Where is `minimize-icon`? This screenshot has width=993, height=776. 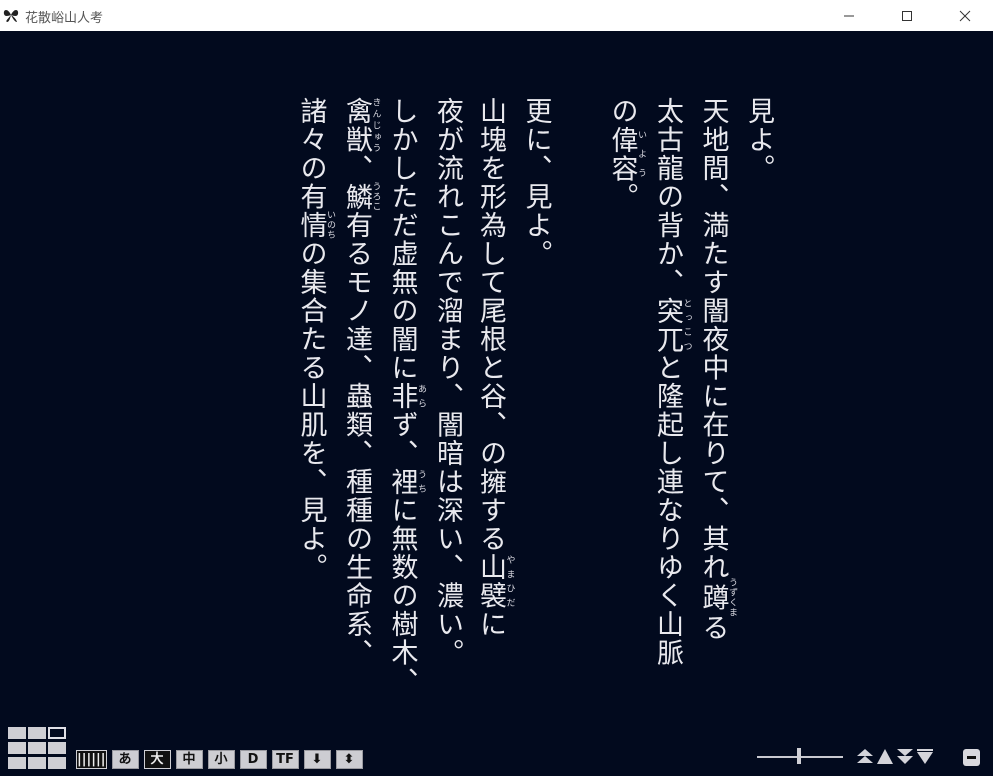
minimize-icon is located at coordinates (849, 15).